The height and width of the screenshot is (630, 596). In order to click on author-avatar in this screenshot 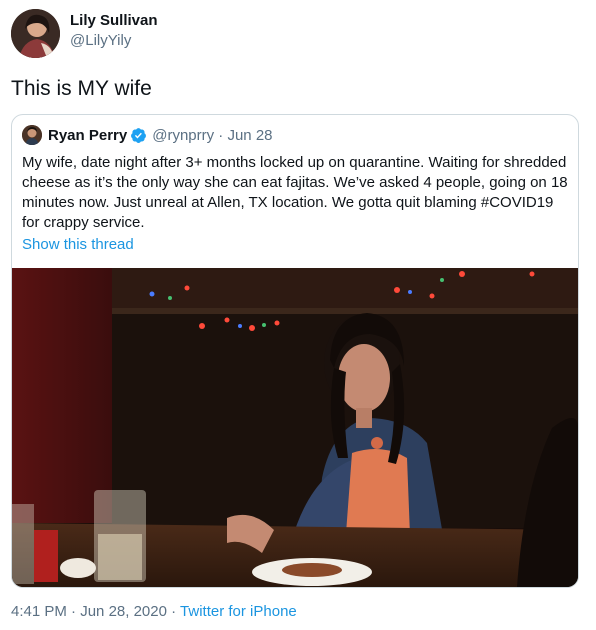, I will do `click(35, 33)`.